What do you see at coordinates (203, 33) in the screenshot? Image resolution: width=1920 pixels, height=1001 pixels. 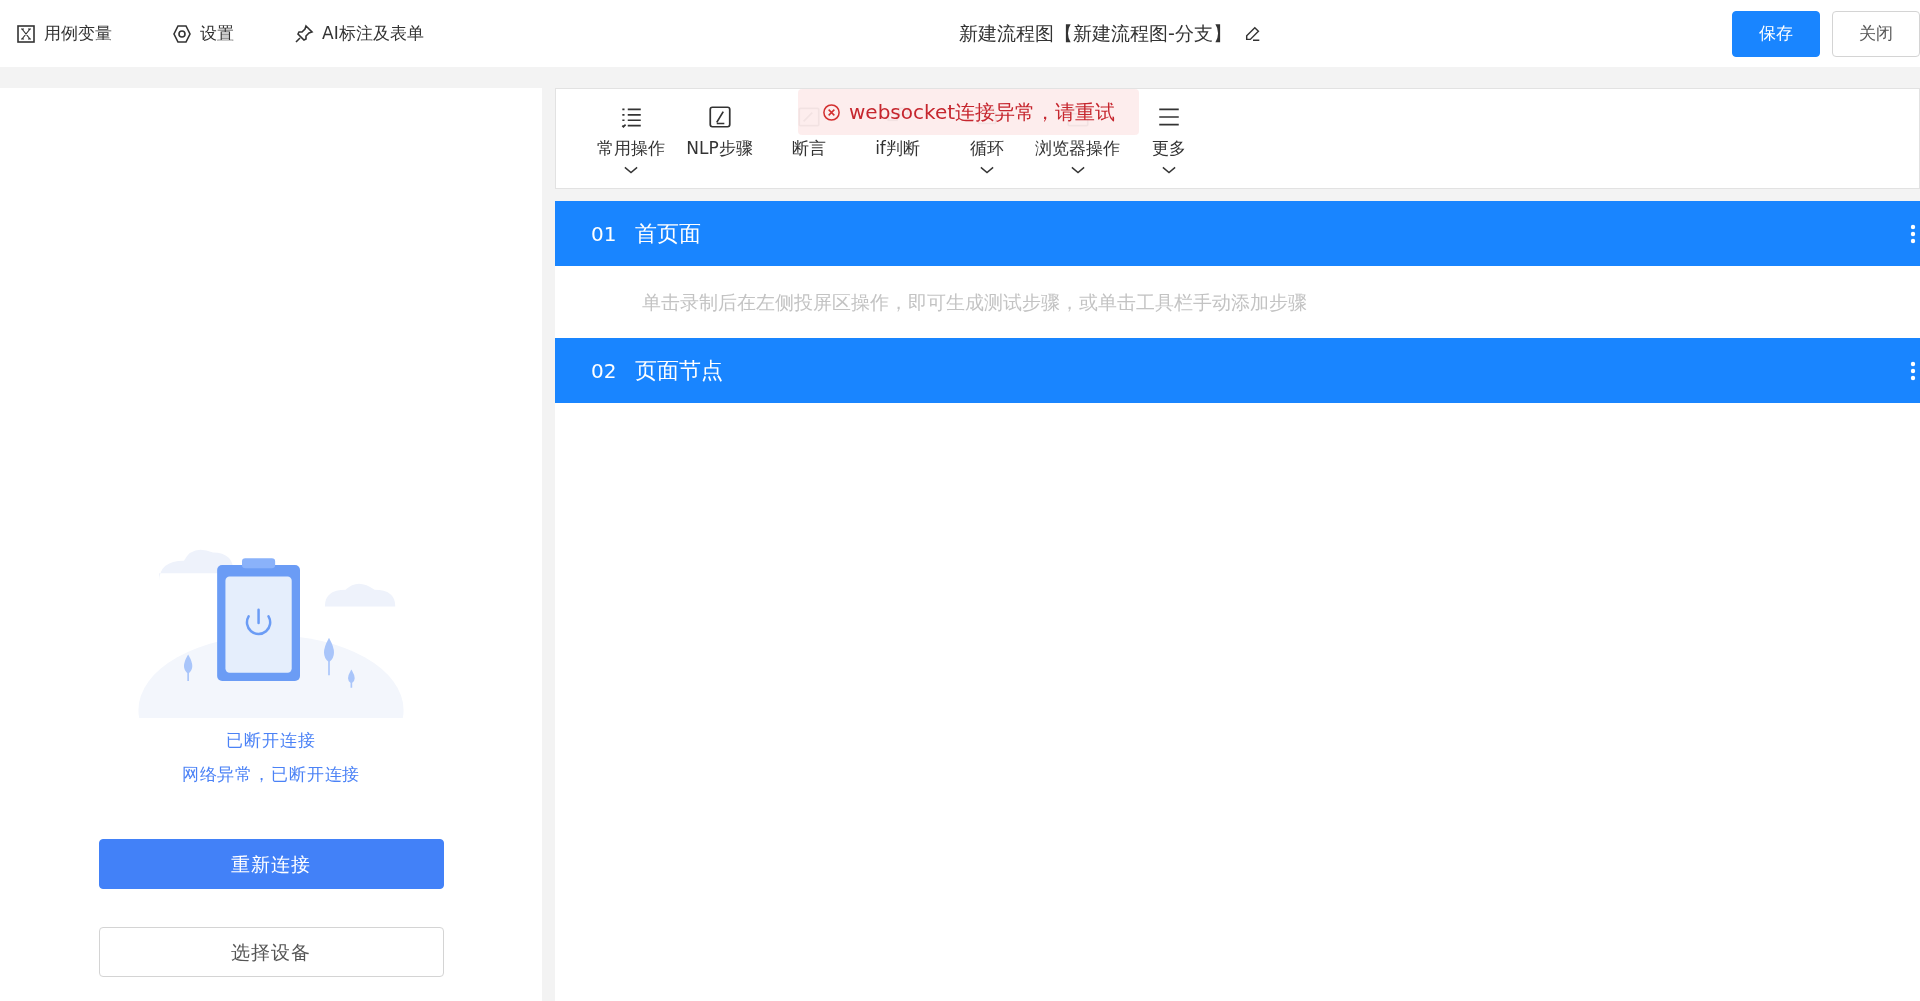 I see `toolbar-link: 设置` at bounding box center [203, 33].